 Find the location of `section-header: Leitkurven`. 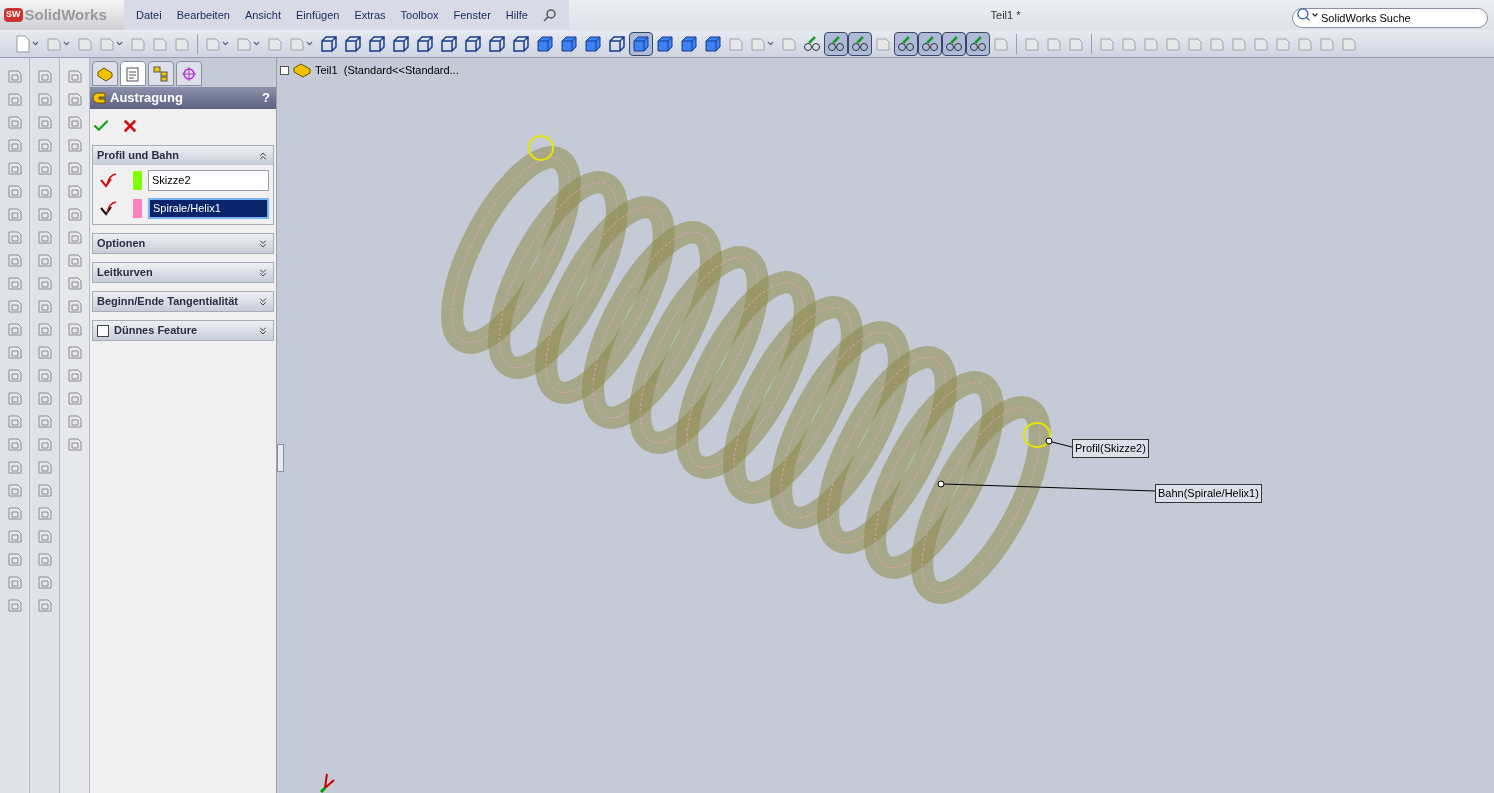

section-header: Leitkurven is located at coordinates (183, 272).